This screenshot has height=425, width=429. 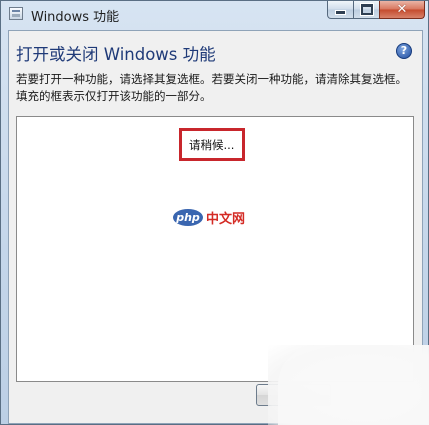 I want to click on minimize-icon, so click(x=340, y=12).